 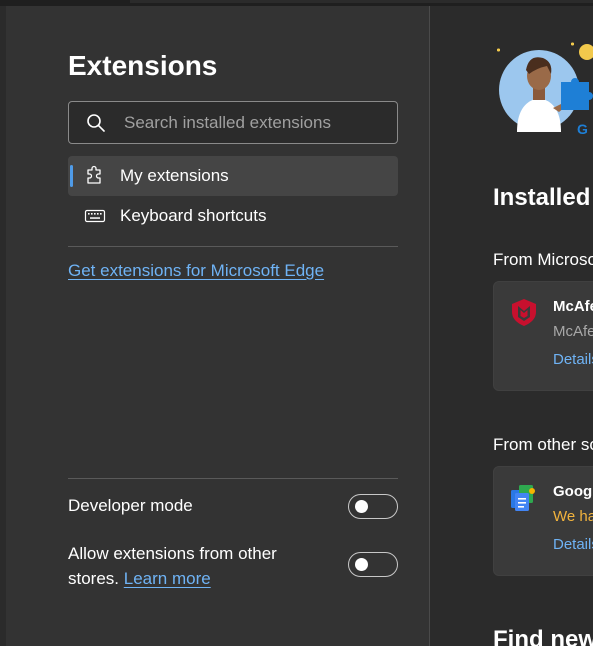 I want to click on mcafee-shield-icon, so click(x=524, y=312).